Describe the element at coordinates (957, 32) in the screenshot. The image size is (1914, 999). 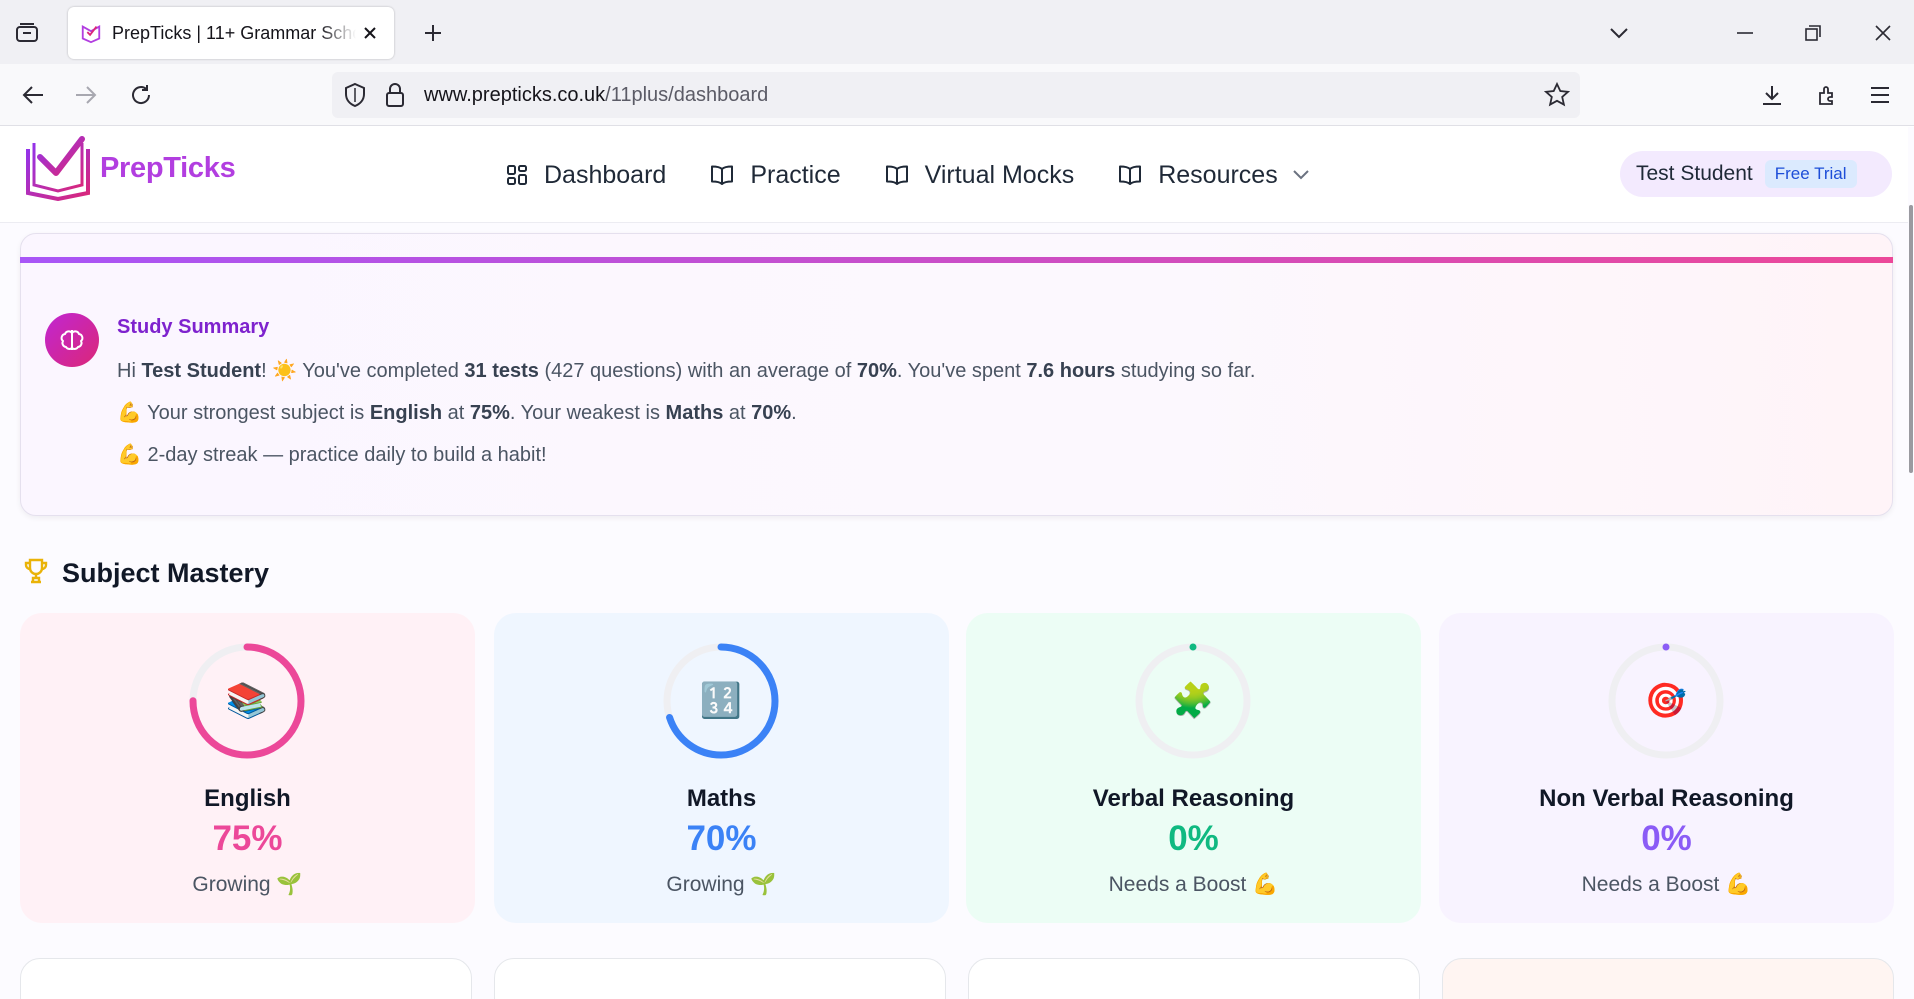
I see `browser-tab-bar: PrepTicks | 11+ Grammar School` at that location.